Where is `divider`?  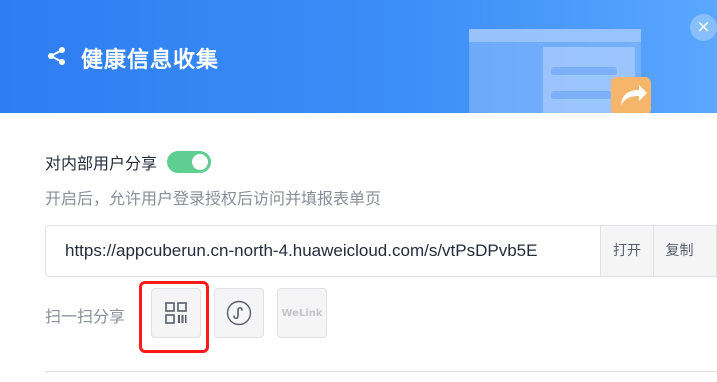 divider is located at coordinates (381, 371).